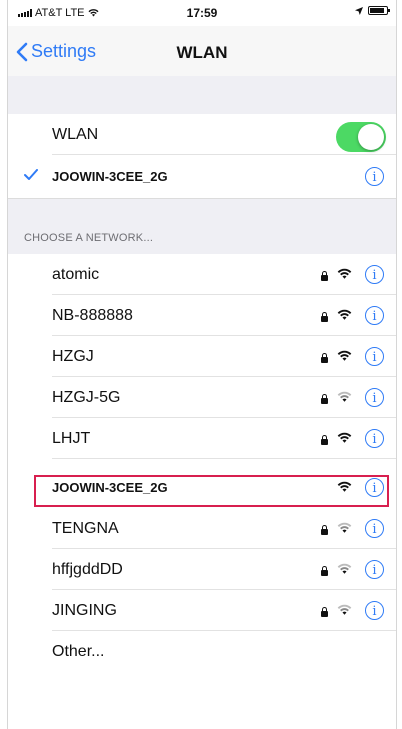  Describe the element at coordinates (75, 134) in the screenshot. I see `wlan-label: WLAN` at that location.